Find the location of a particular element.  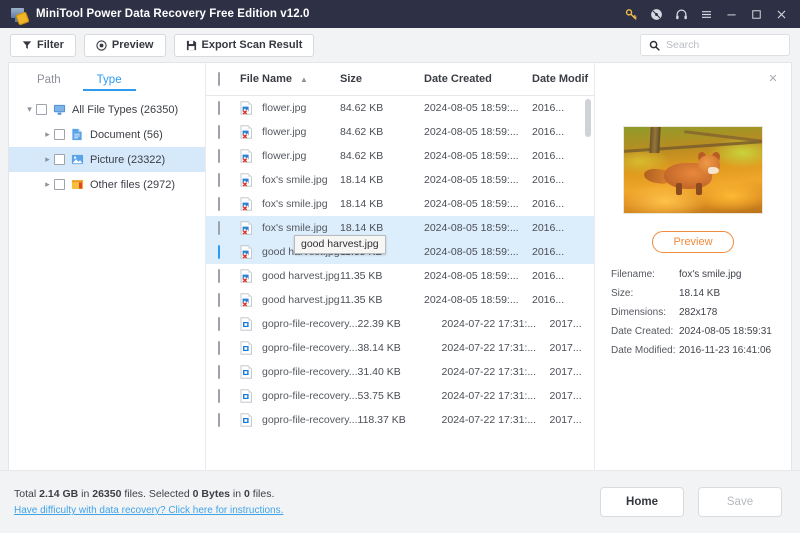

metadata-key: Size: is located at coordinates (622, 293).